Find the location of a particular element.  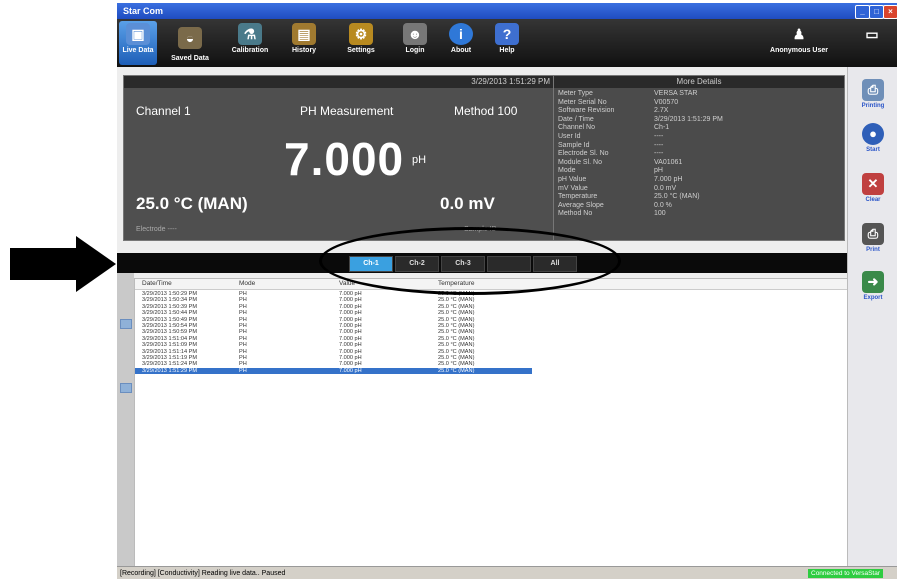

toolbar-login: ☻ Login is located at coordinates (415, 43).